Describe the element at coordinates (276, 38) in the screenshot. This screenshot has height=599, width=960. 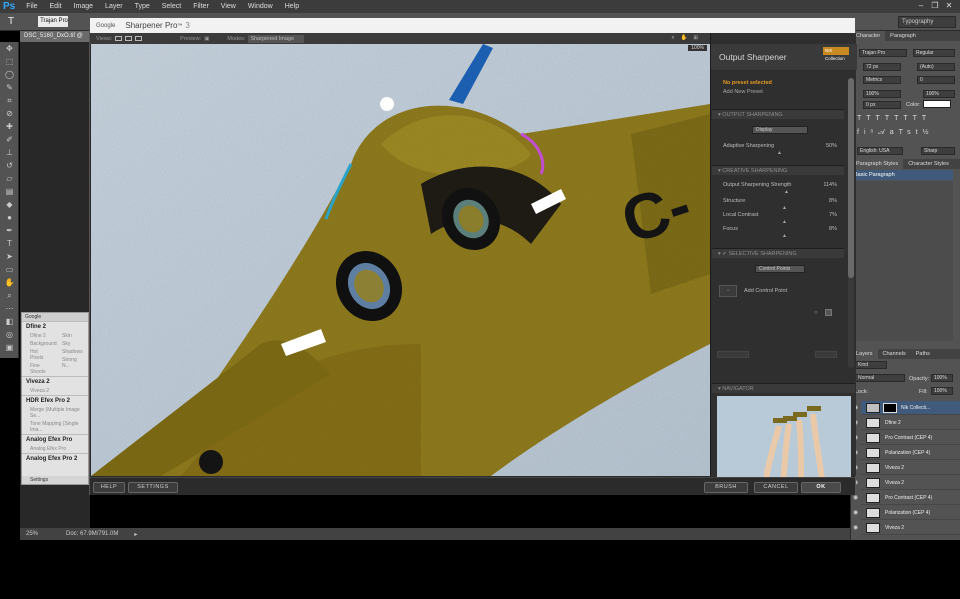
I see `mode-select: Sharpened Image` at that location.